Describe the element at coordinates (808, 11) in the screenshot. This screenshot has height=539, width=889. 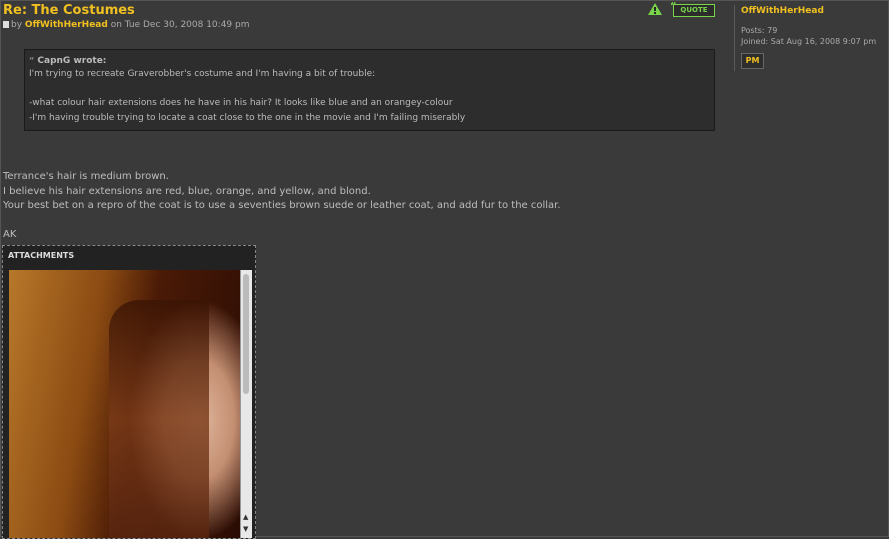
I see `profile-name: OffWithHerHead` at that location.